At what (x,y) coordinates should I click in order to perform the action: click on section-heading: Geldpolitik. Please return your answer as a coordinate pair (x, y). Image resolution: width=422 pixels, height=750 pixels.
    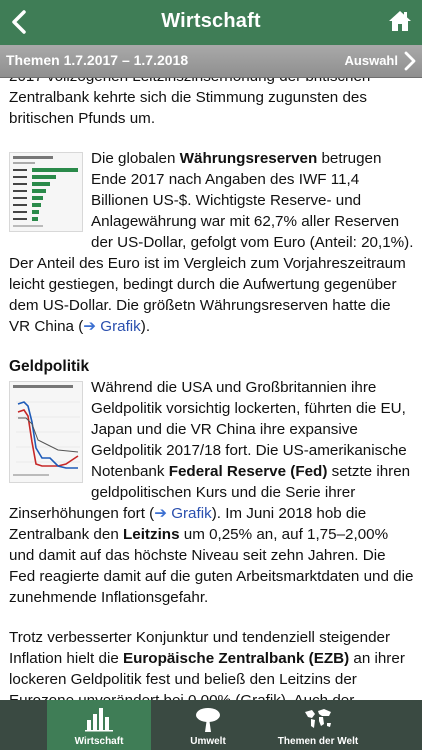
    Looking at the image, I should click on (49, 366).